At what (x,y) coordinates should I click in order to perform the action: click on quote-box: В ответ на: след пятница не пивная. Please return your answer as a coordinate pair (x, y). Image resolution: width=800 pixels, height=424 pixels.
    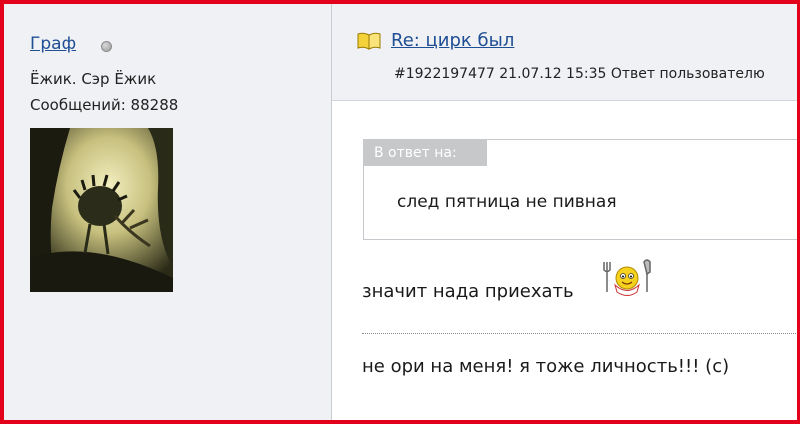
    Looking at the image, I should click on (580, 189).